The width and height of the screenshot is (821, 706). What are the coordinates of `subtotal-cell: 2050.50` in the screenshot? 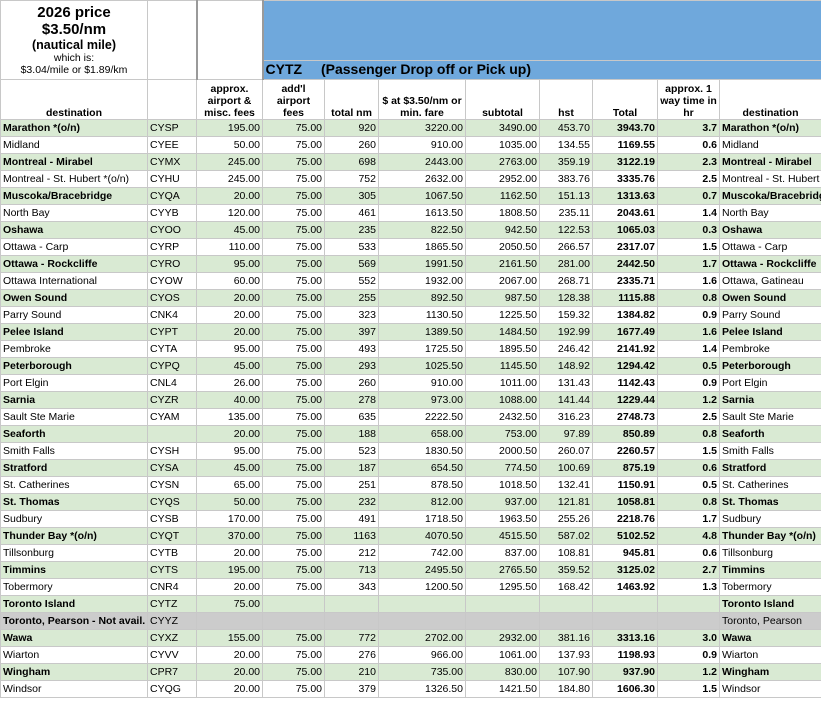 It's located at (502, 247).